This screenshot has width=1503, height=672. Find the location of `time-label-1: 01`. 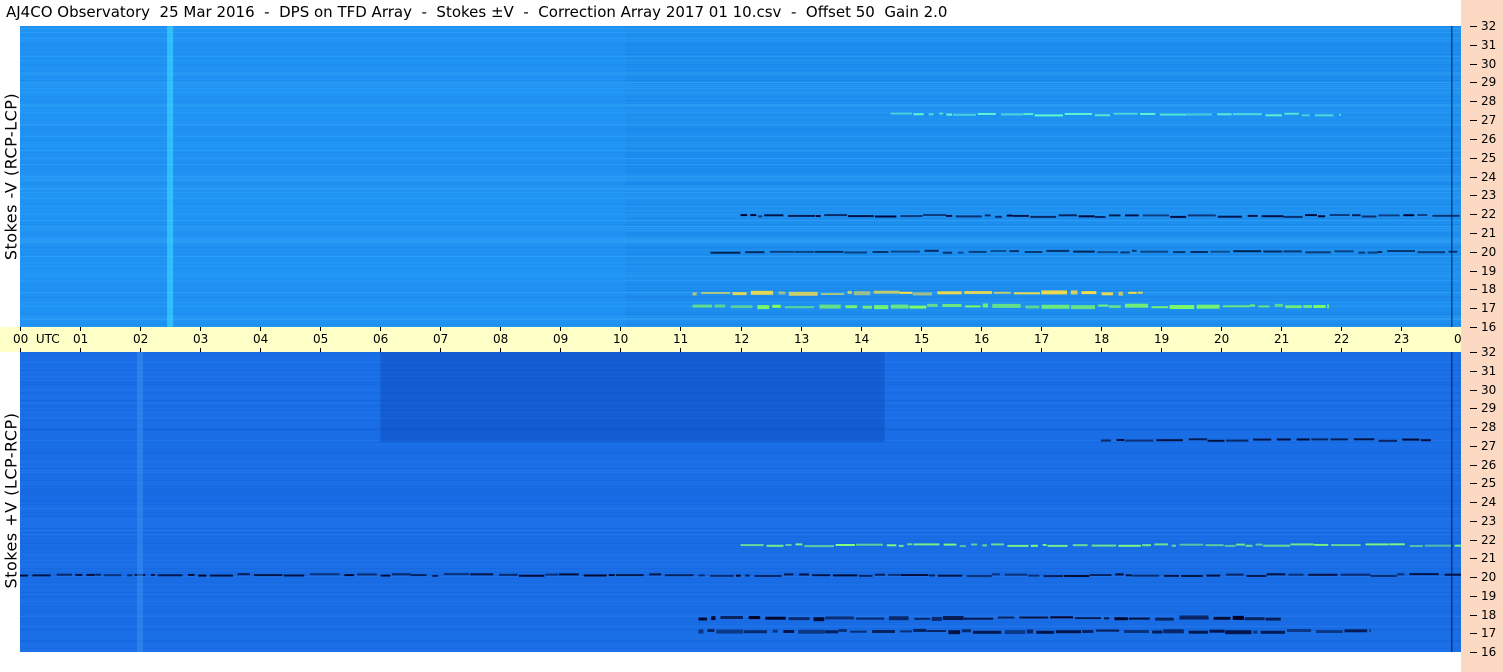

time-label-1: 01 is located at coordinates (81, 339).